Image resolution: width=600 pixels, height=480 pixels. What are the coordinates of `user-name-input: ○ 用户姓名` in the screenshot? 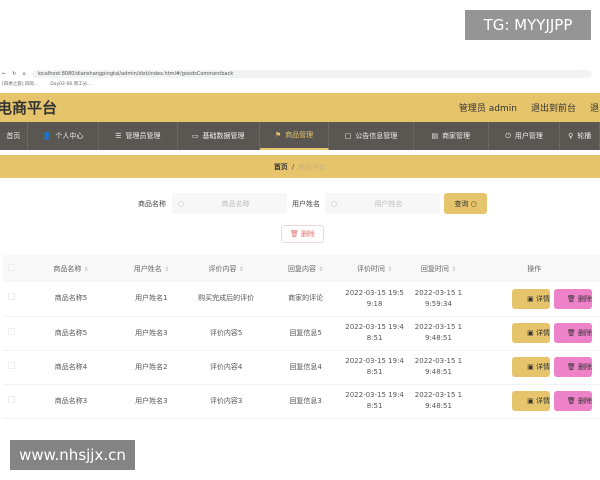 It's located at (382, 203).